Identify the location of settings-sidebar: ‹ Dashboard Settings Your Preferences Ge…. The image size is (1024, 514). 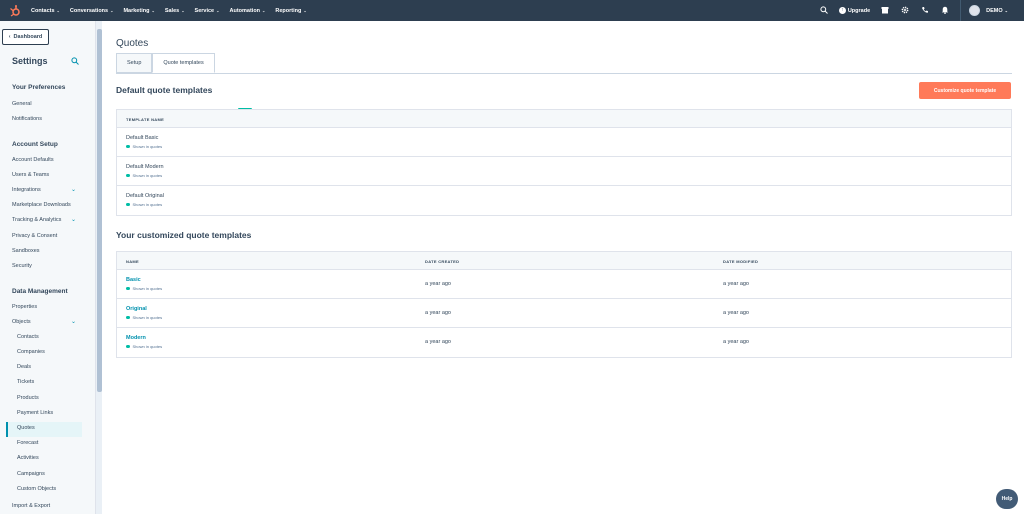
(47, 267).